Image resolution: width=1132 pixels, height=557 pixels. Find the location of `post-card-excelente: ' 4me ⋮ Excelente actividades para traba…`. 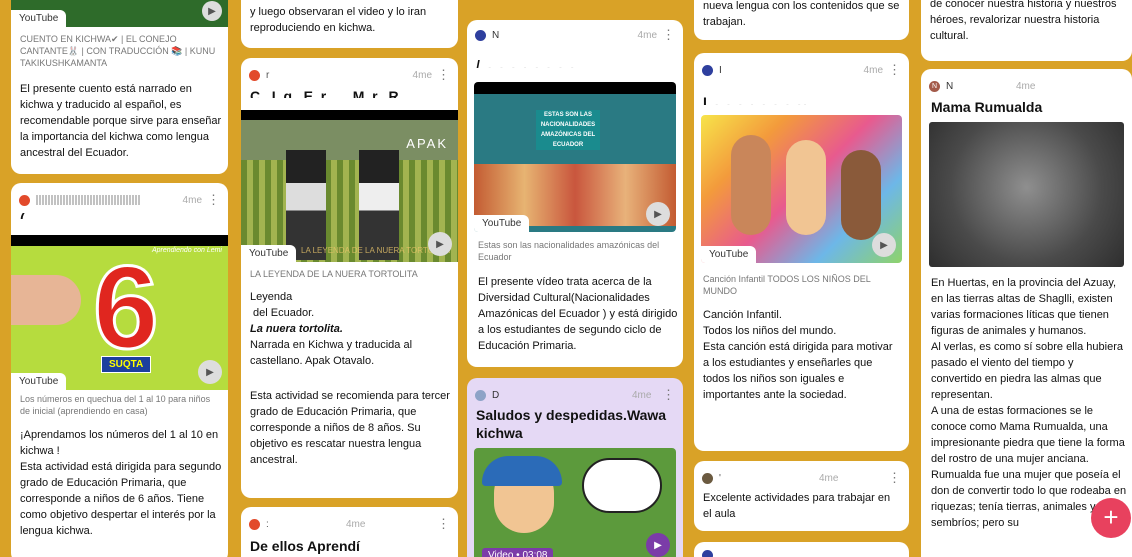

post-card-excelente: ' 4me ⋮ Excelente actividades para traba… is located at coordinates (801, 496).